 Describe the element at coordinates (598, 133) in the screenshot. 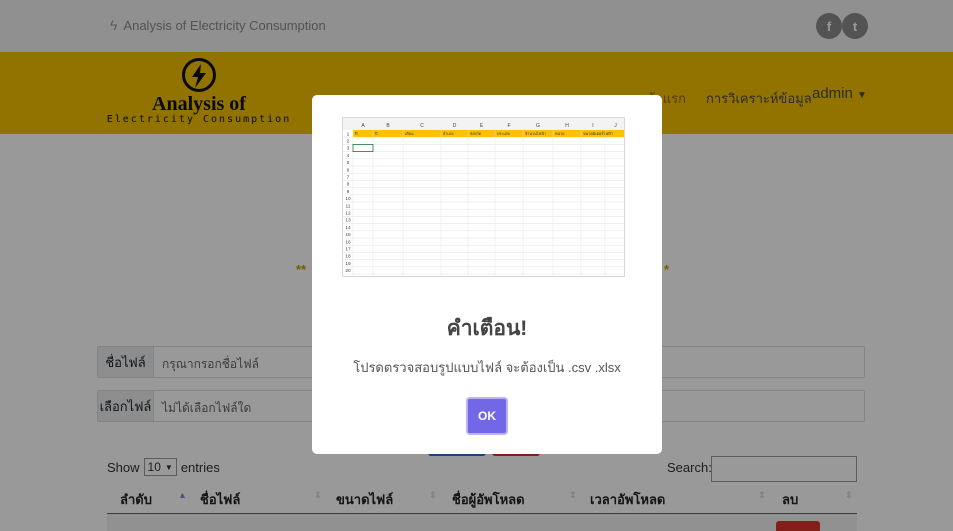

I see `sheet-header-cell: ขนาดมิเตอร์ไฟฟ้า` at that location.